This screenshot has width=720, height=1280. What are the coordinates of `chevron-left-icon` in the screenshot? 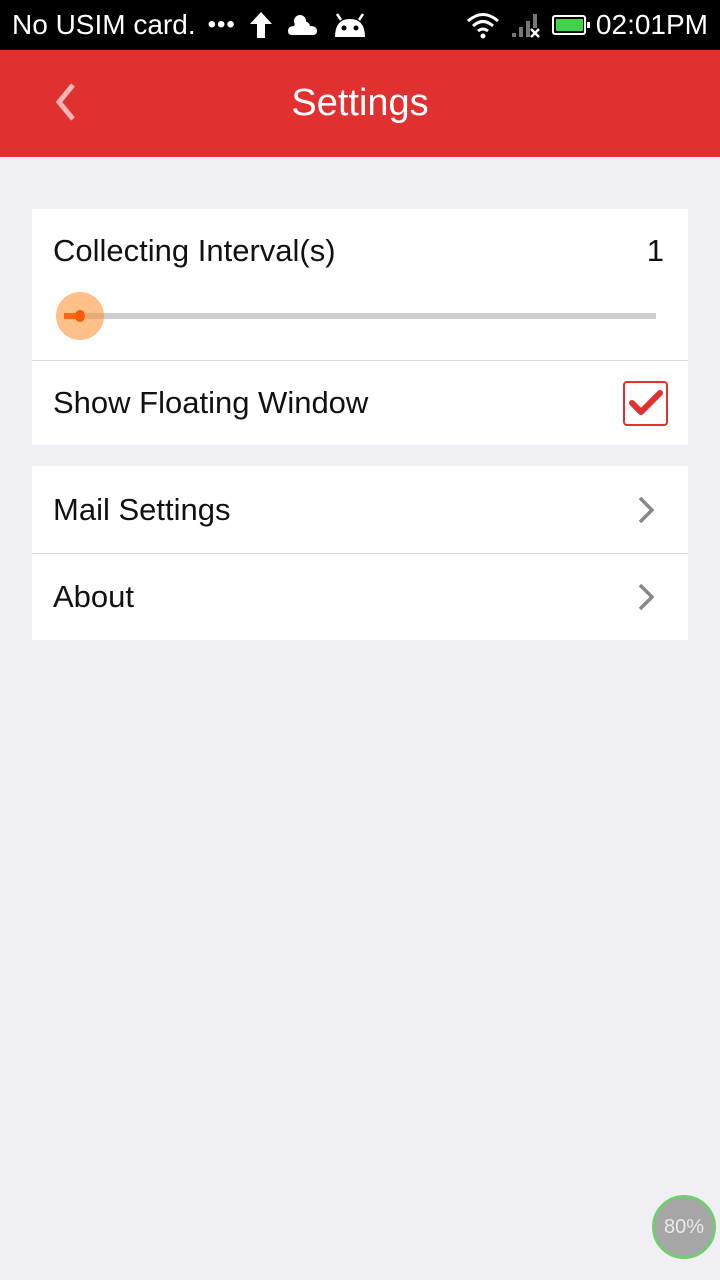 It's located at (65, 104).